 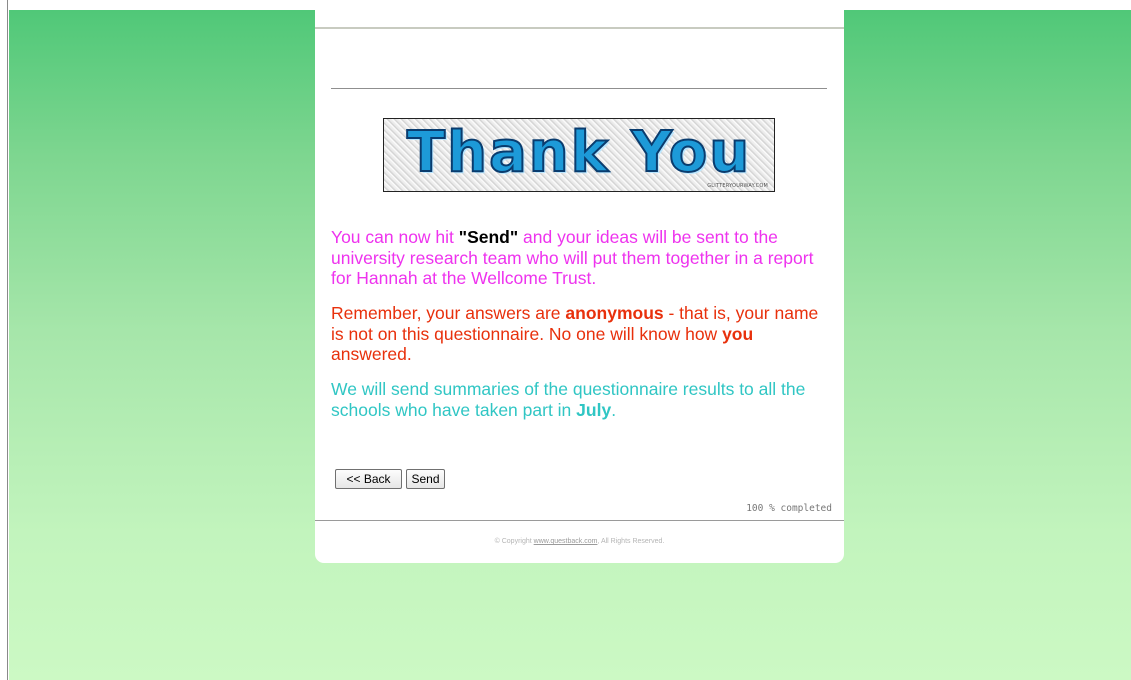 I want to click on banner-credit: GLITTERYOURWAY.COM, so click(x=737, y=186).